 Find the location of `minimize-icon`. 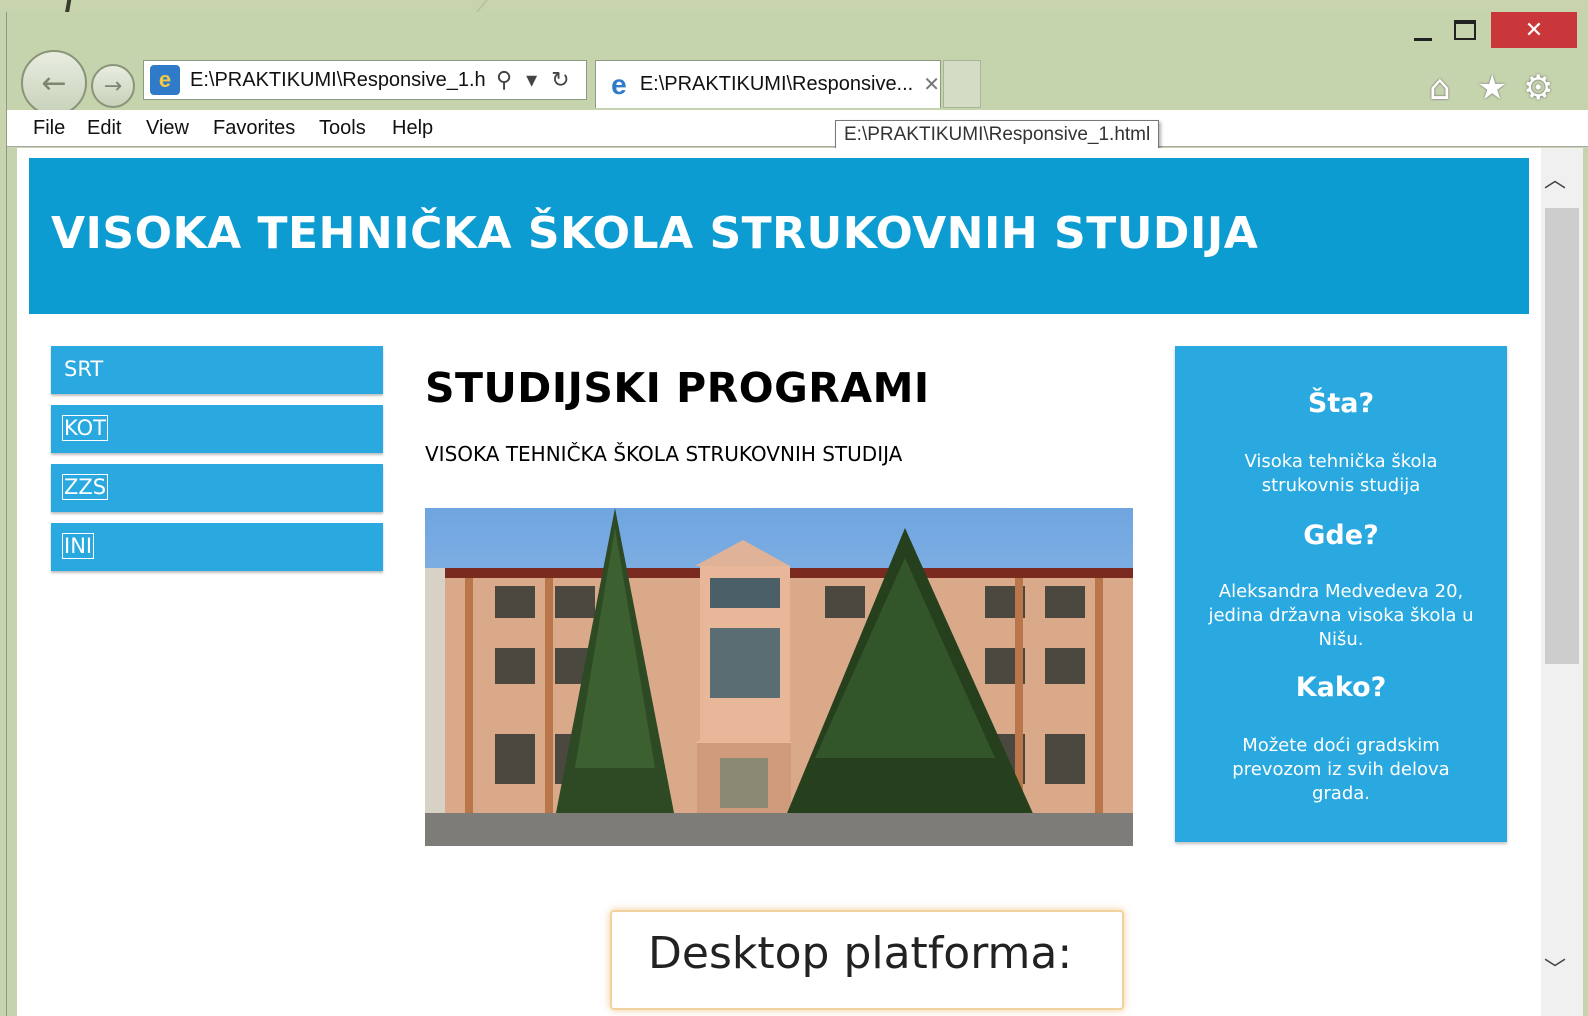

minimize-icon is located at coordinates (1423, 39).